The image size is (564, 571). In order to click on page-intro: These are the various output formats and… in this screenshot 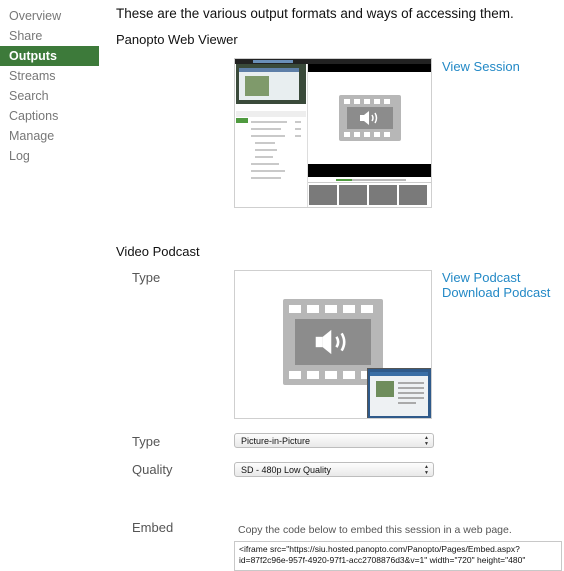, I will do `click(315, 13)`.